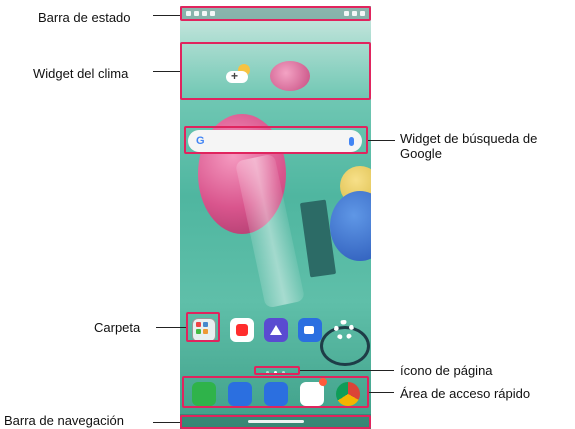 The image size is (575, 429). I want to click on search-widget-label: Widget de búsqueda de Google, so click(469, 146).